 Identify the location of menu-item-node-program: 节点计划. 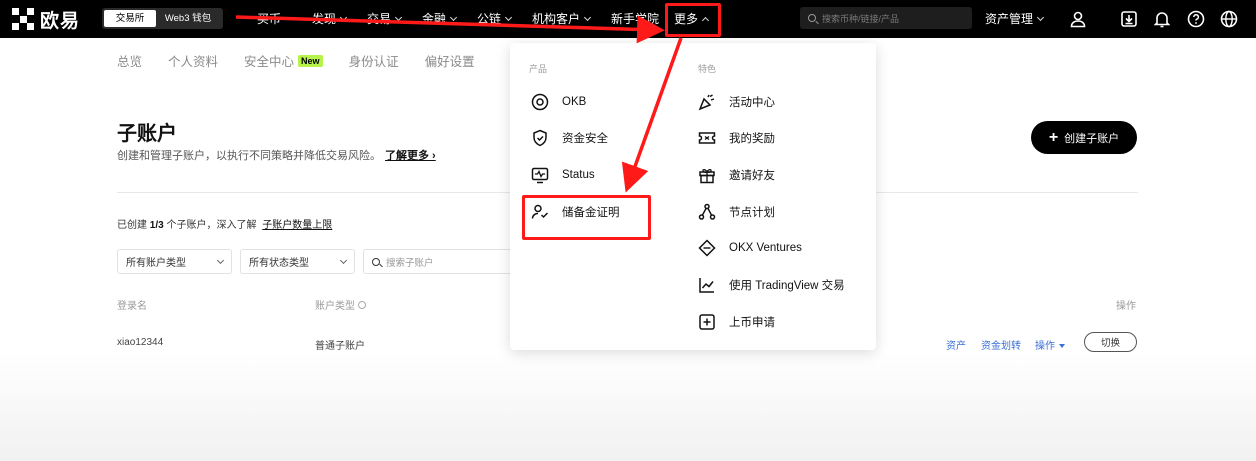
(736, 212).